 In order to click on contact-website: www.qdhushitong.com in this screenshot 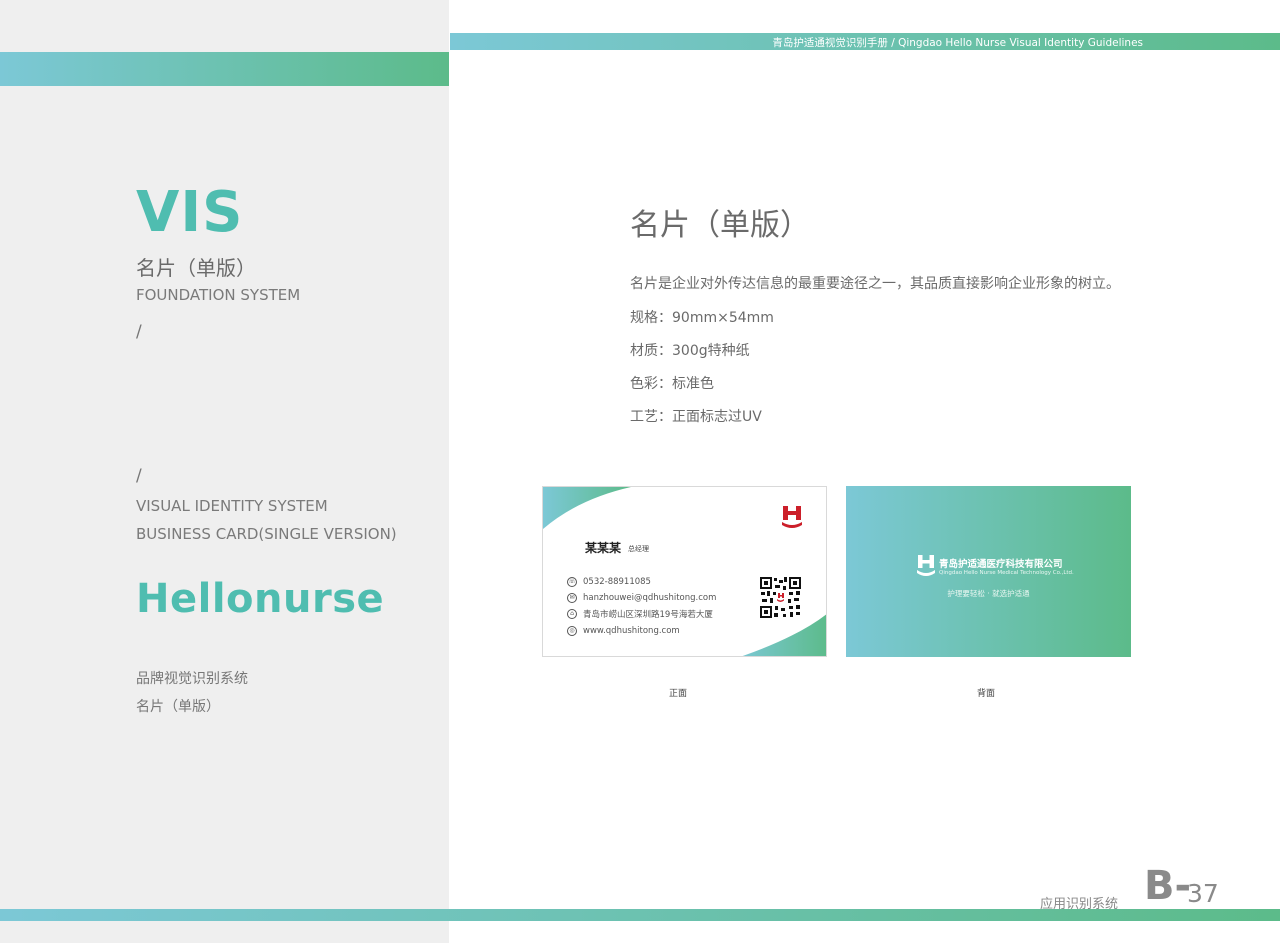, I will do `click(631, 631)`.